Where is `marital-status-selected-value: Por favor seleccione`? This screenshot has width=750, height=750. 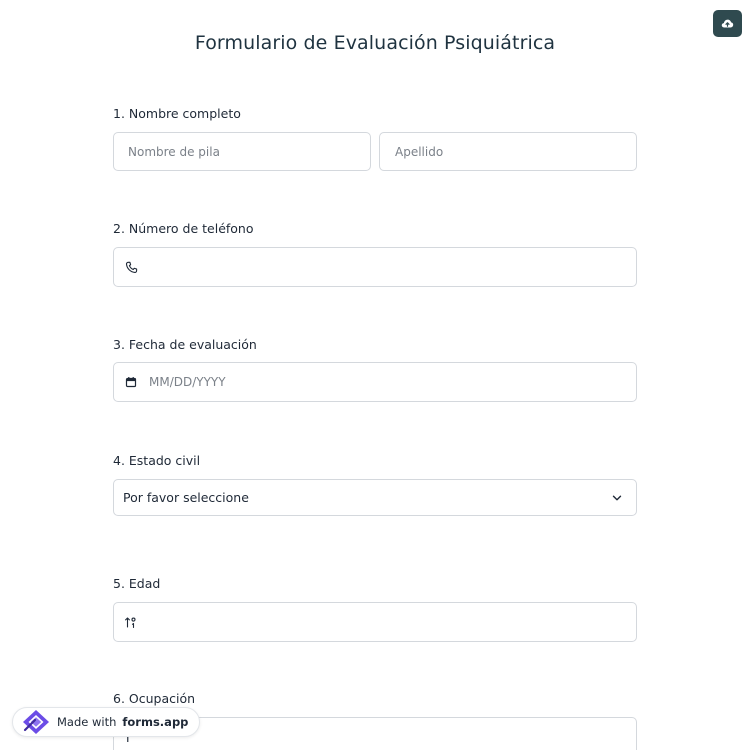 marital-status-selected-value: Por favor seleccione is located at coordinates (186, 497).